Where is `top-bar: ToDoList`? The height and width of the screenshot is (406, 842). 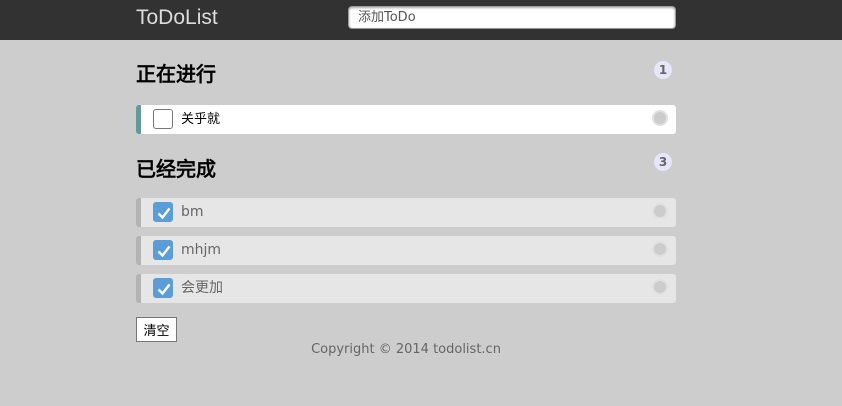
top-bar: ToDoList is located at coordinates (421, 20).